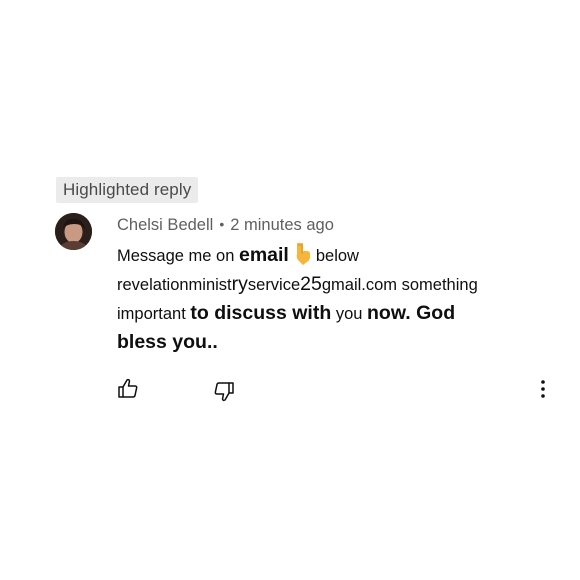  I want to click on text-segment-bold: email, so click(263, 255).